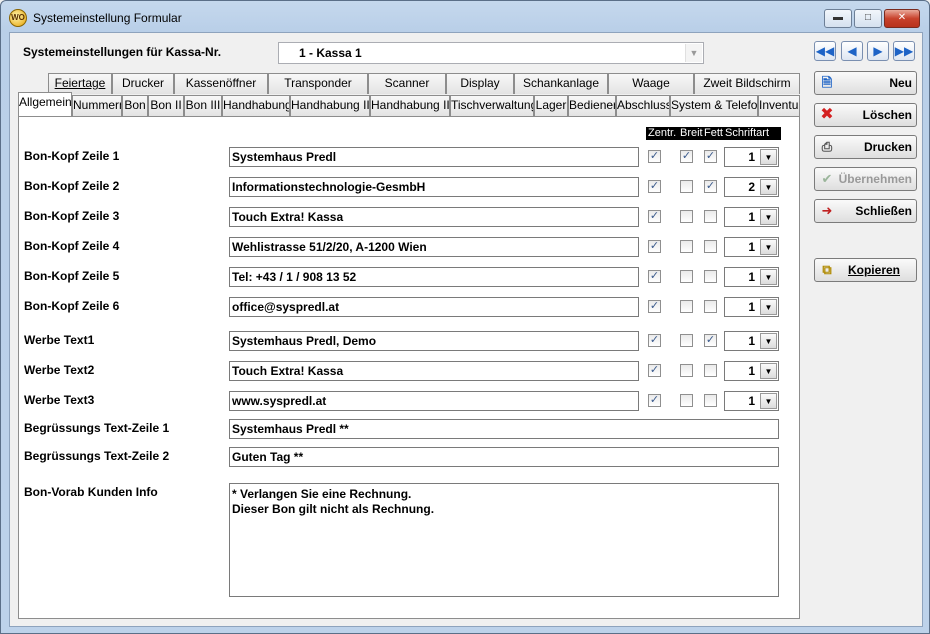 The image size is (930, 634). Describe the element at coordinates (686, 156) in the screenshot. I see `checkbox-breit: ✓` at that location.